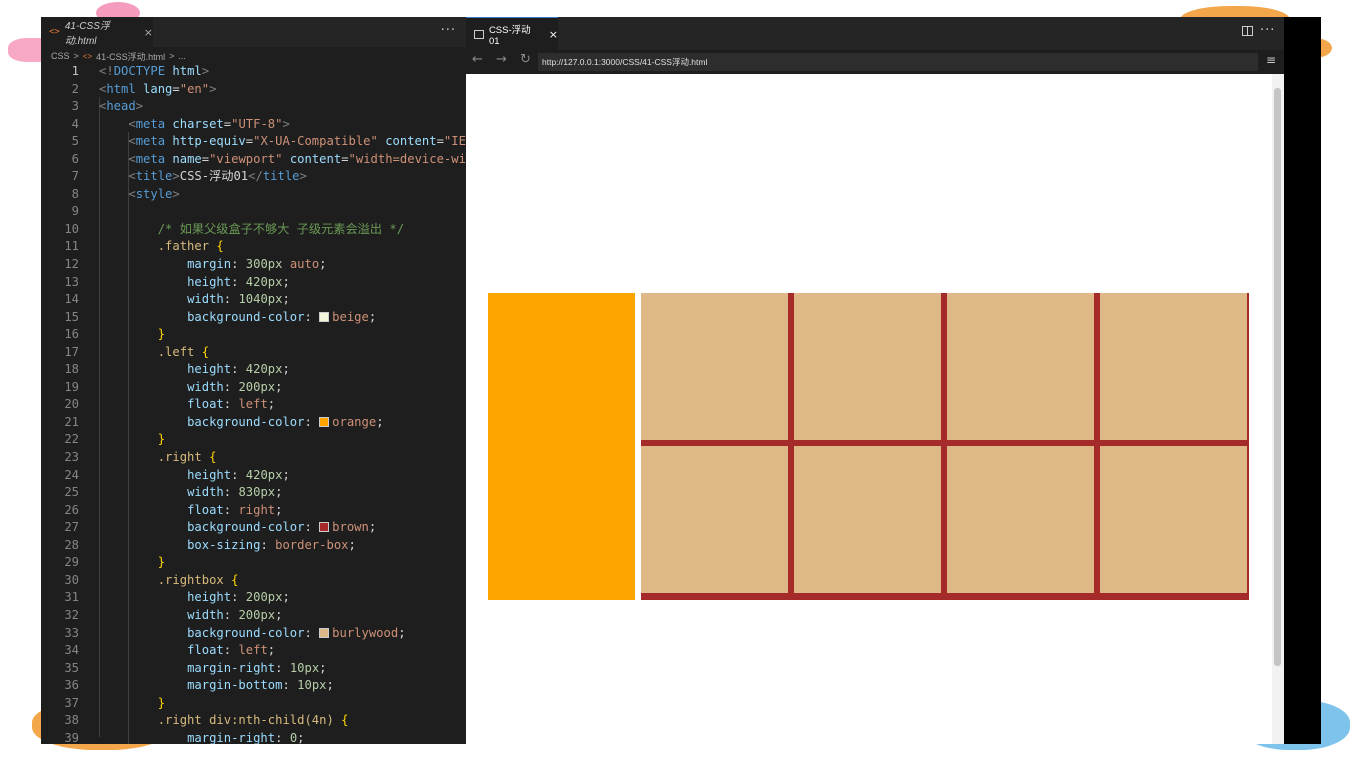 This screenshot has width=1355, height=761. I want to click on line-number: 28, so click(71, 544).